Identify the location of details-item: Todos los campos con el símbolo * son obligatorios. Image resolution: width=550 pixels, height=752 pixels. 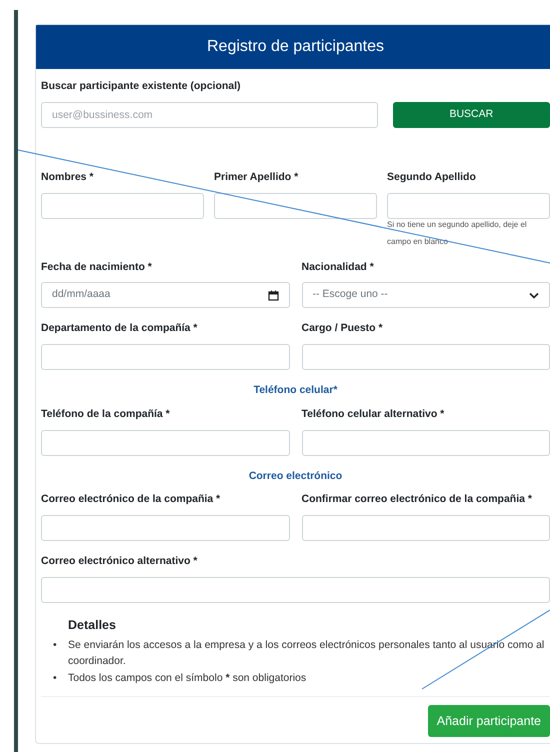
(187, 678).